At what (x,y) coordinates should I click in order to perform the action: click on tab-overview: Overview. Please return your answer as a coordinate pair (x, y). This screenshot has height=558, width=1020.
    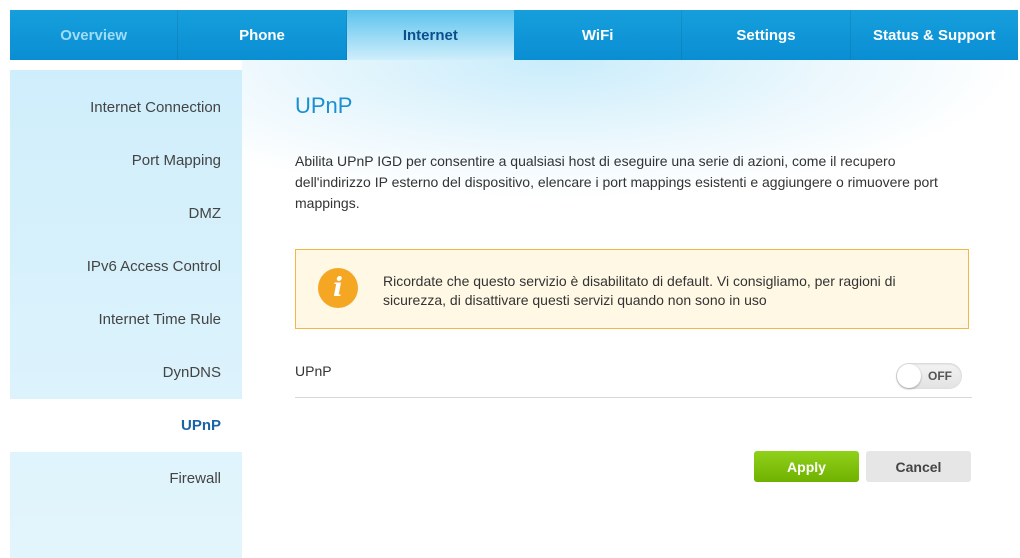
    Looking at the image, I should click on (94, 35).